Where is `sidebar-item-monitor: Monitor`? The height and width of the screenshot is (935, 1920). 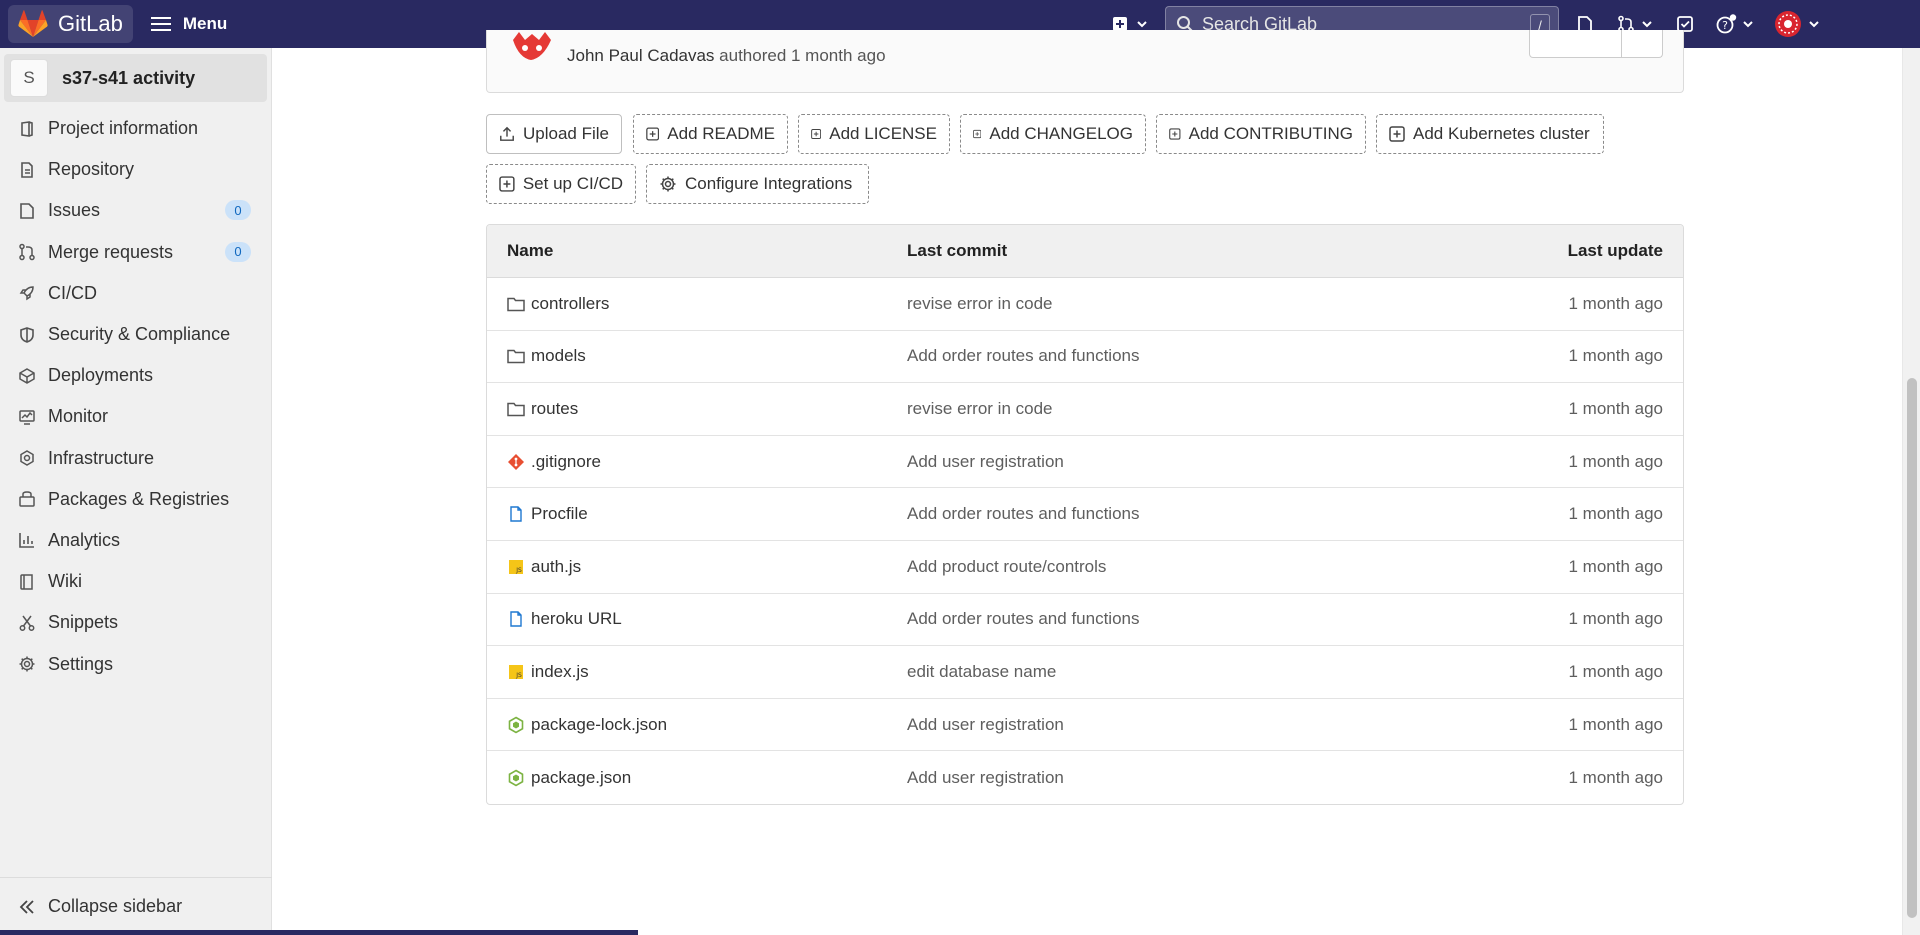 sidebar-item-monitor: Monitor is located at coordinates (135, 416).